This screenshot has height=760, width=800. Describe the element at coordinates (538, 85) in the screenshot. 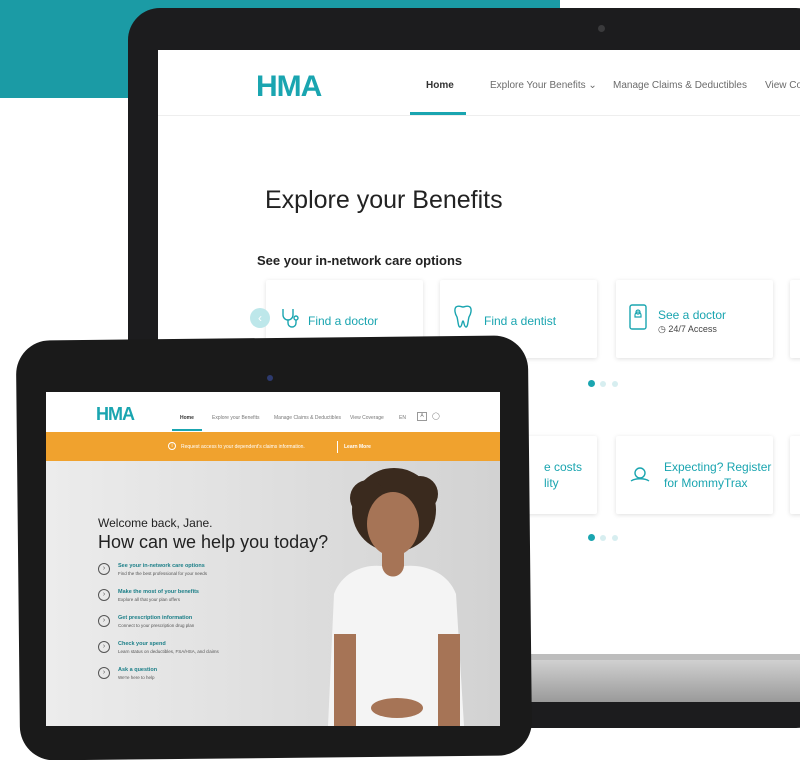

I see `nav-explore-label: Explore Your Benefits` at that location.